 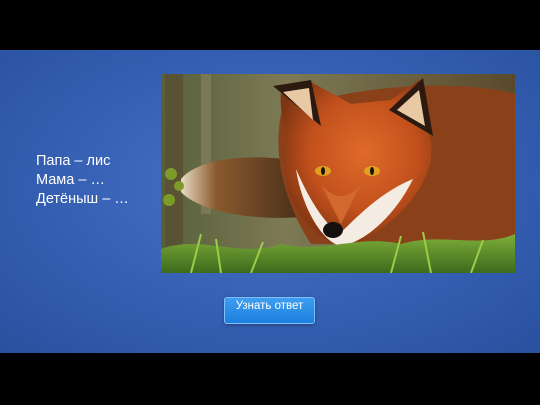 I want to click on riddle-line-father: Папа – лис, so click(x=73, y=161).